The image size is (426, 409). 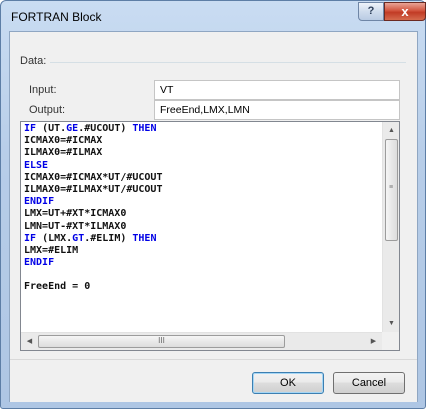 What do you see at coordinates (390, 341) in the screenshot?
I see `scrollbar-corner` at bounding box center [390, 341].